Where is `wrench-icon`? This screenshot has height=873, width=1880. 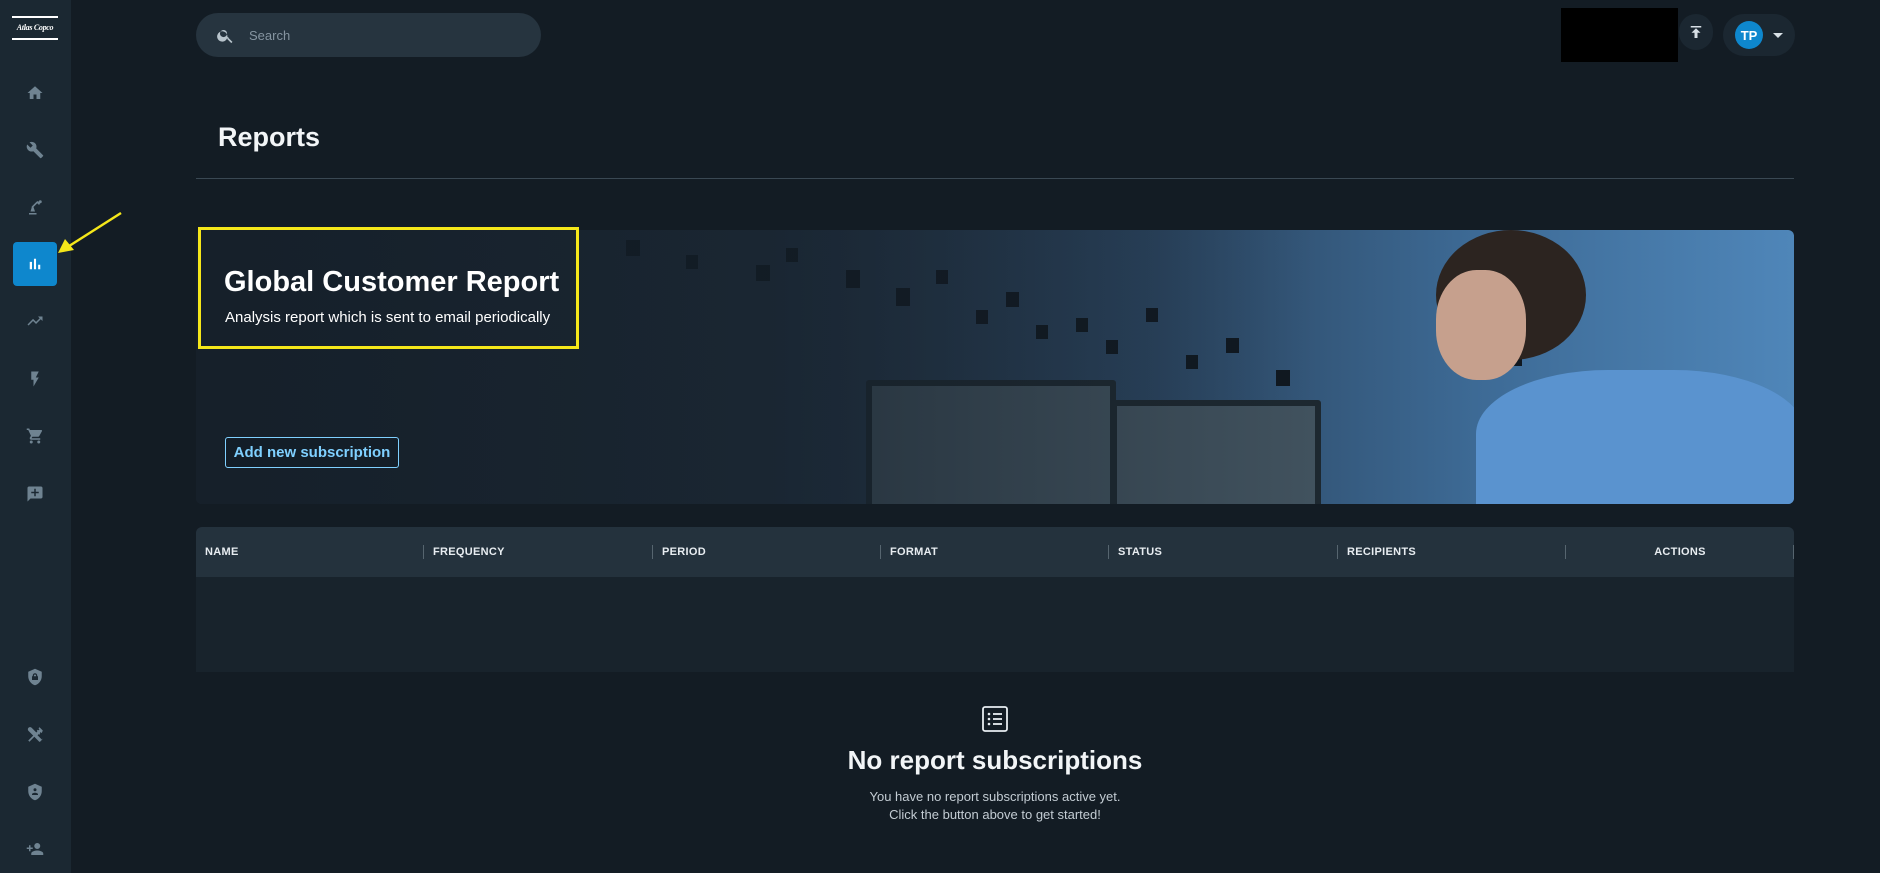 wrench-icon is located at coordinates (35, 150).